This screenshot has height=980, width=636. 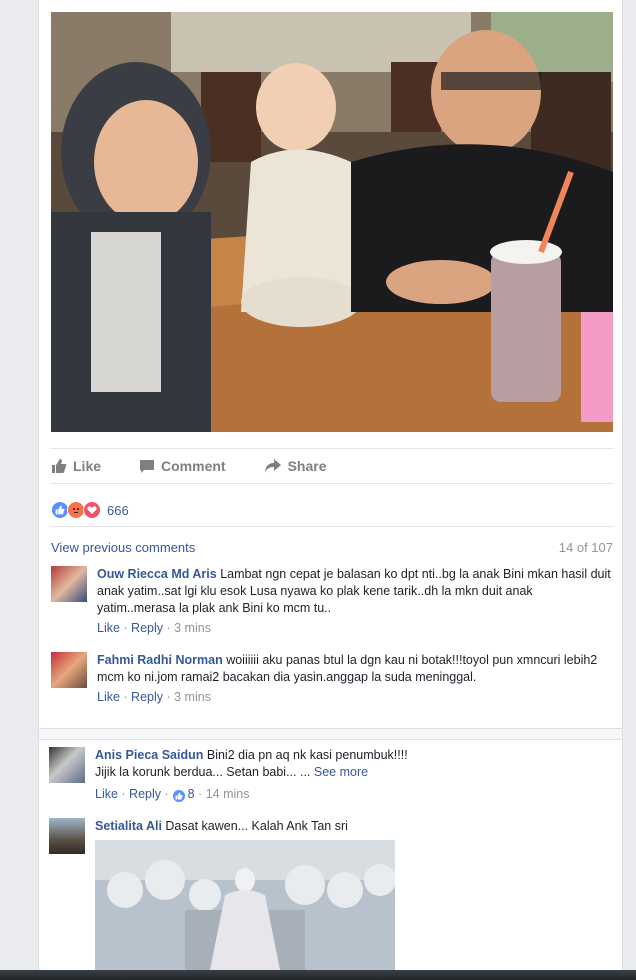 I want to click on like-button: Like, so click(x=76, y=466).